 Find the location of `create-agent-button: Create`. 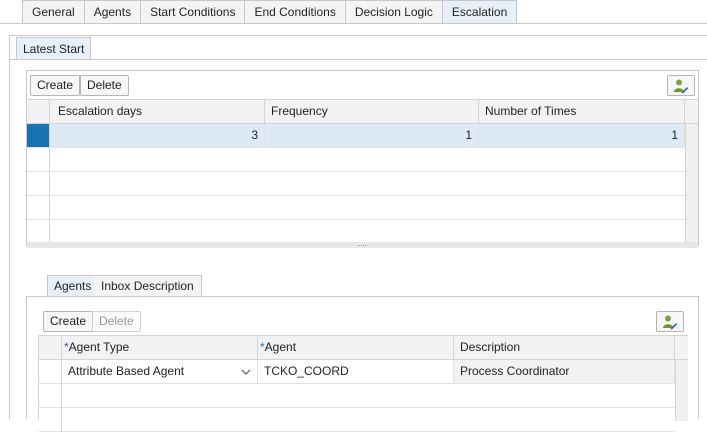

create-agent-button: Create is located at coordinates (68, 321).